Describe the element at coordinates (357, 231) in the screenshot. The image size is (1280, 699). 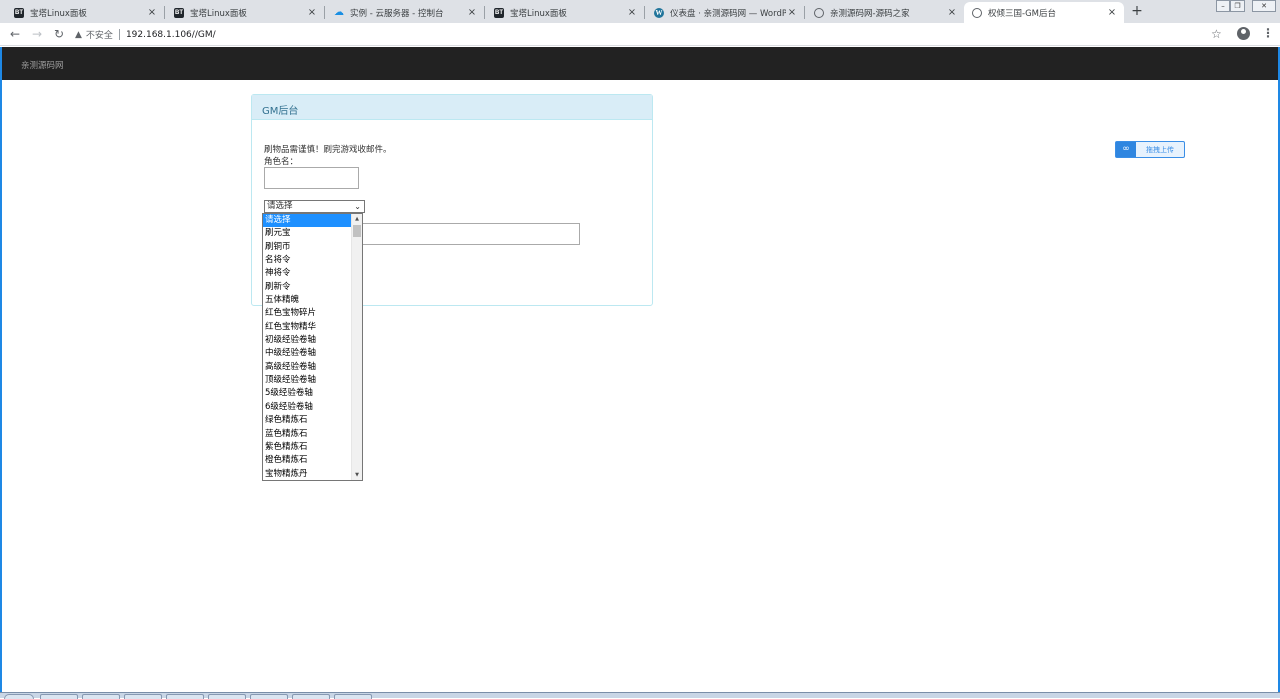
I see `scroll-thumb` at that location.